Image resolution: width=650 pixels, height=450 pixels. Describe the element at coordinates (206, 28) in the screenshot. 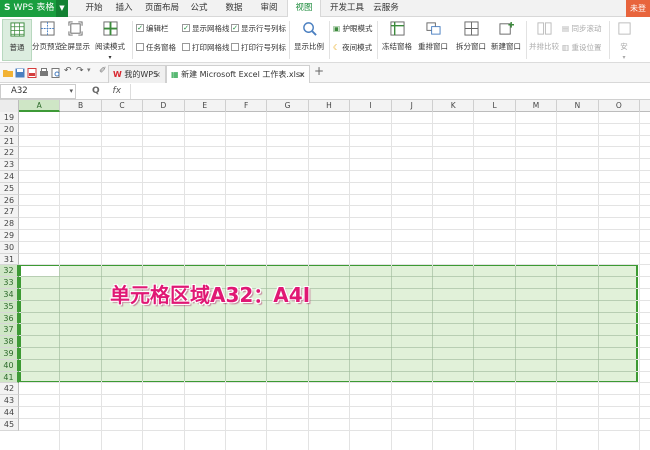

I see `show-gridlines-checkbox: ✓ 显示网格线` at that location.